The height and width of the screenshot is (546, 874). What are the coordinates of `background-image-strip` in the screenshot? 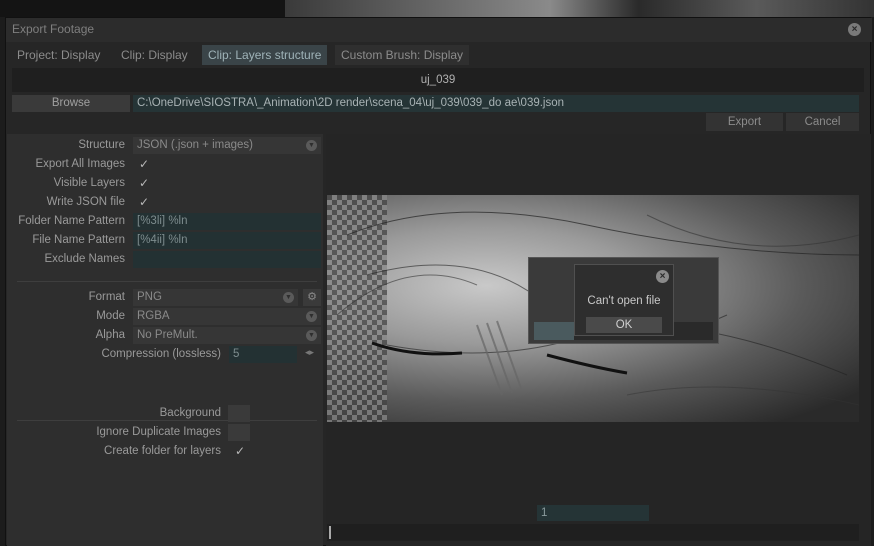 It's located at (579, 8).